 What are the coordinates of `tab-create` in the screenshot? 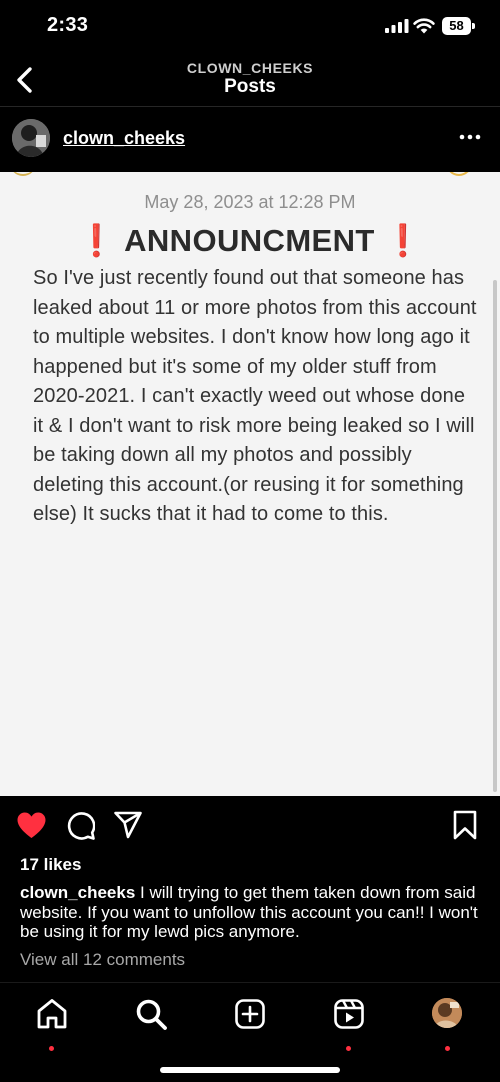 It's located at (250, 1014).